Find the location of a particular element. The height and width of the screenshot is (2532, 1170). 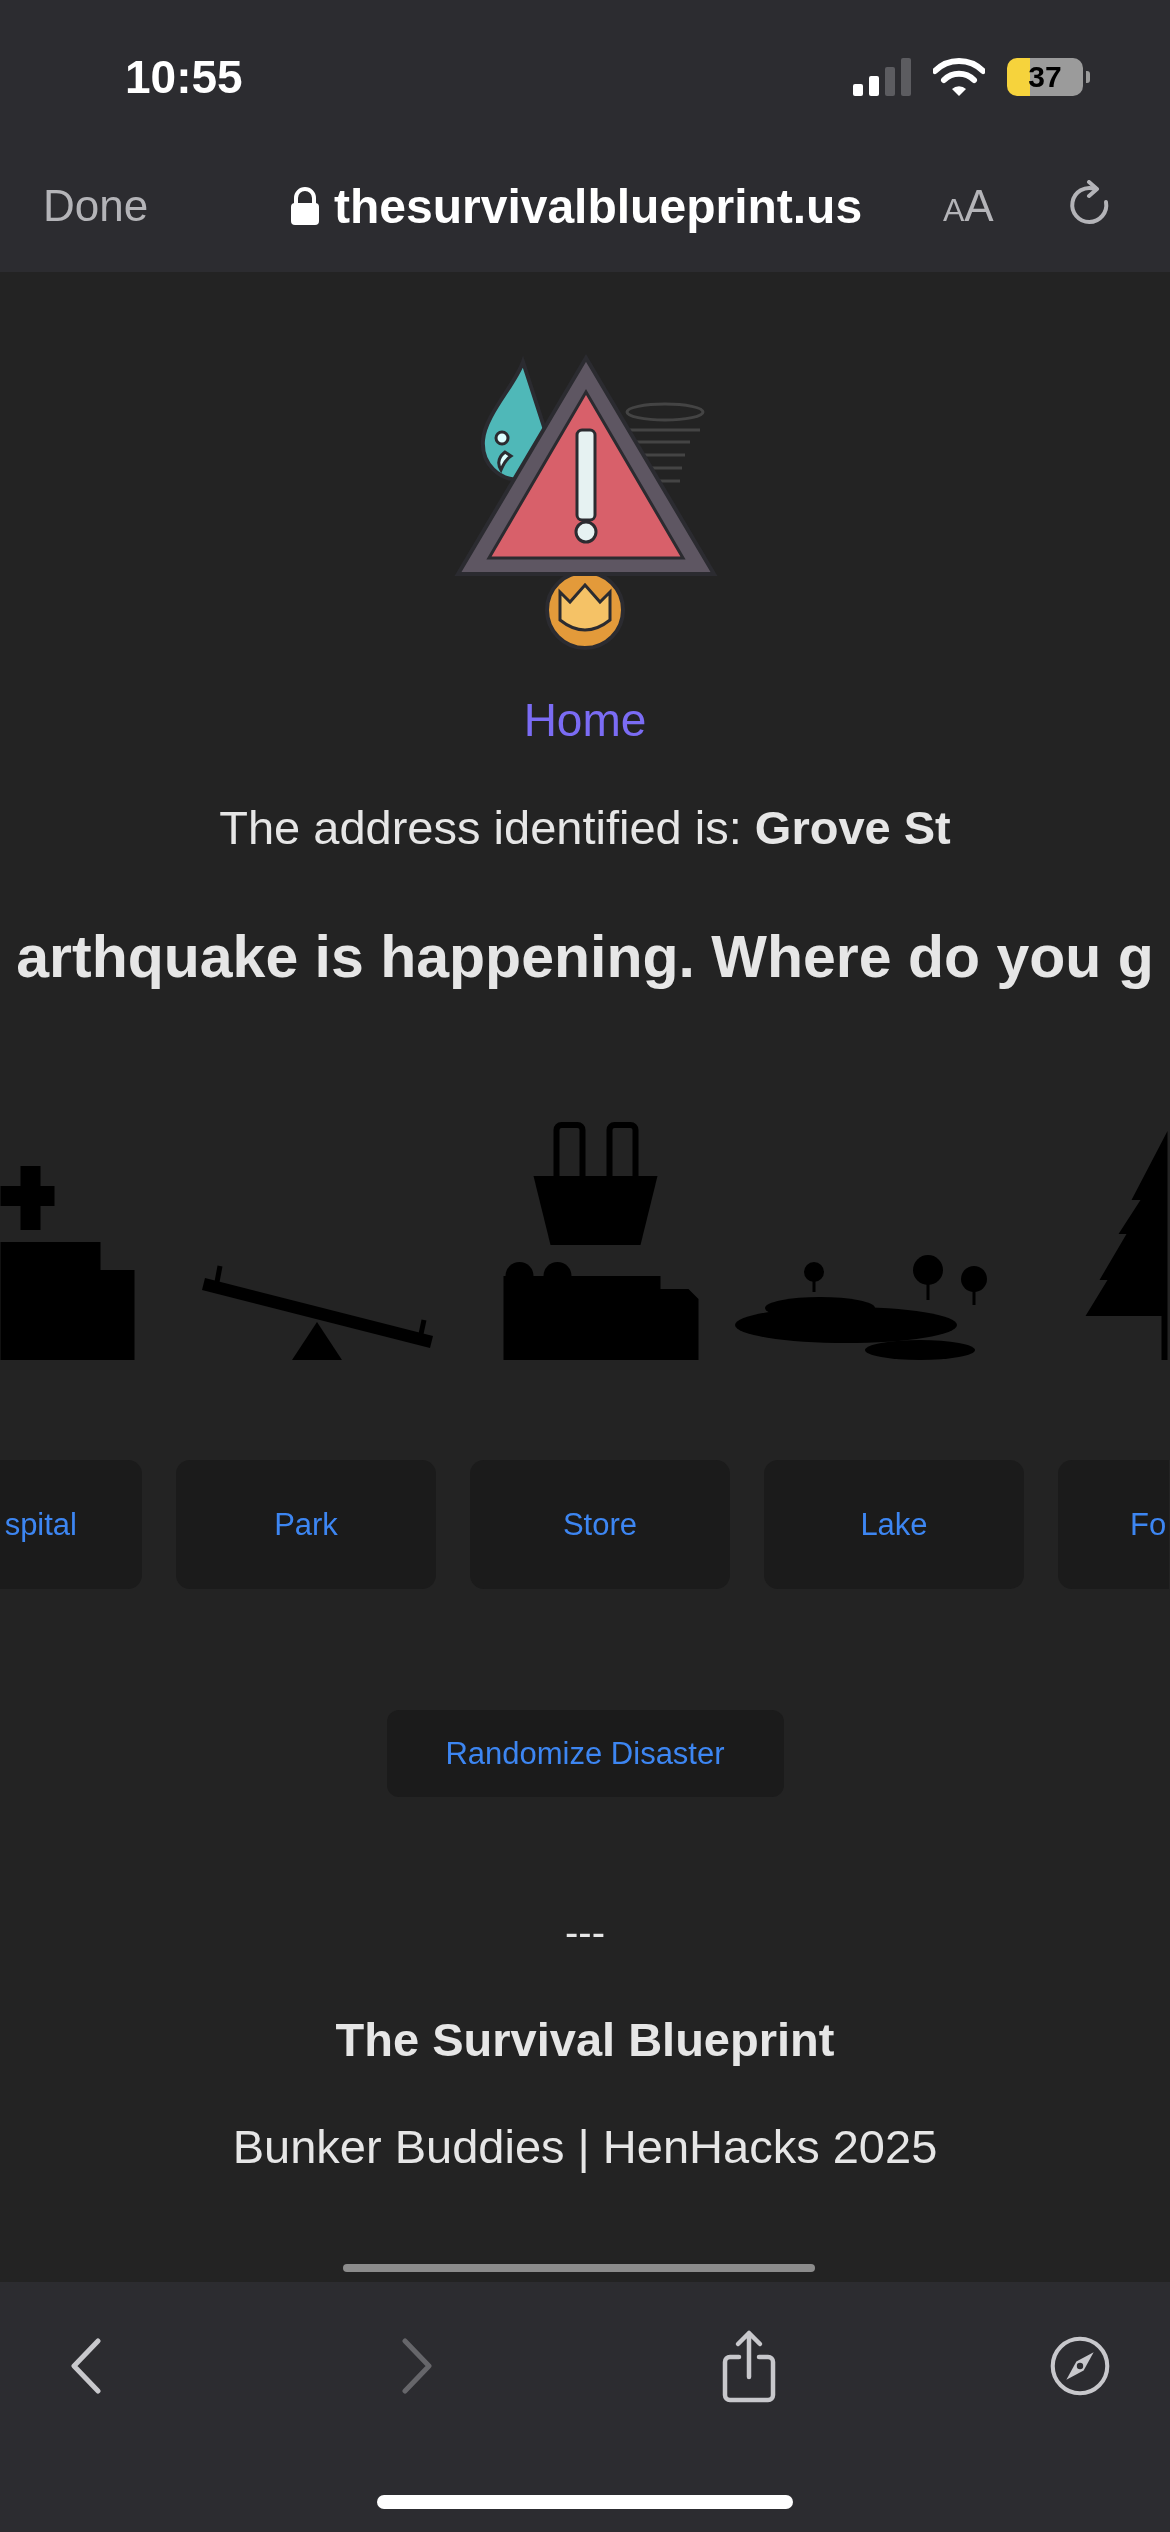

text-size-button: AA is located at coordinates (968, 206).